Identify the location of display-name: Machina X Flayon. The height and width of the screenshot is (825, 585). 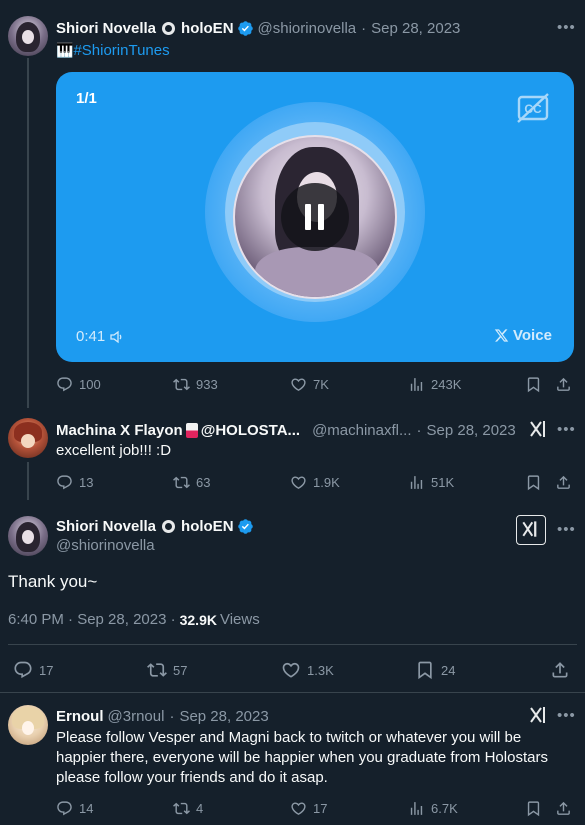
(119, 430).